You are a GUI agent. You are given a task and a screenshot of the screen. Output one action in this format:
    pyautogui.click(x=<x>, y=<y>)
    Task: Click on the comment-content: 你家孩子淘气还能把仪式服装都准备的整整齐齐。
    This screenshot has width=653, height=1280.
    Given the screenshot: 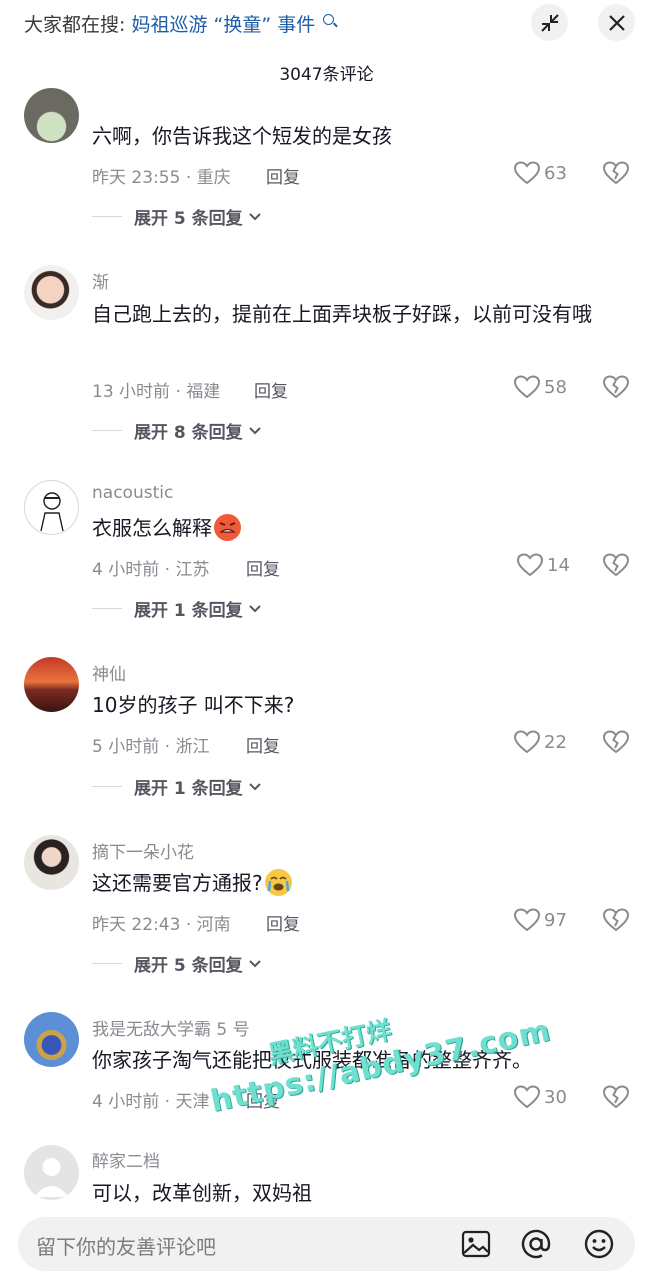 What is the action you would take?
    pyautogui.click(x=312, y=1060)
    